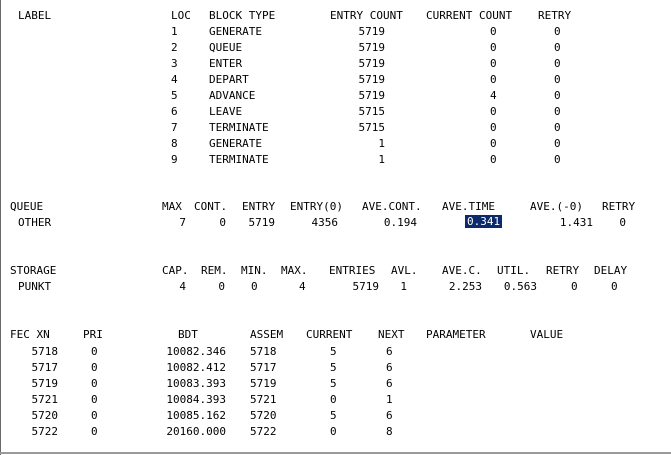  What do you see at coordinates (174, 63) in the screenshot?
I see `block-loc: 3` at bounding box center [174, 63].